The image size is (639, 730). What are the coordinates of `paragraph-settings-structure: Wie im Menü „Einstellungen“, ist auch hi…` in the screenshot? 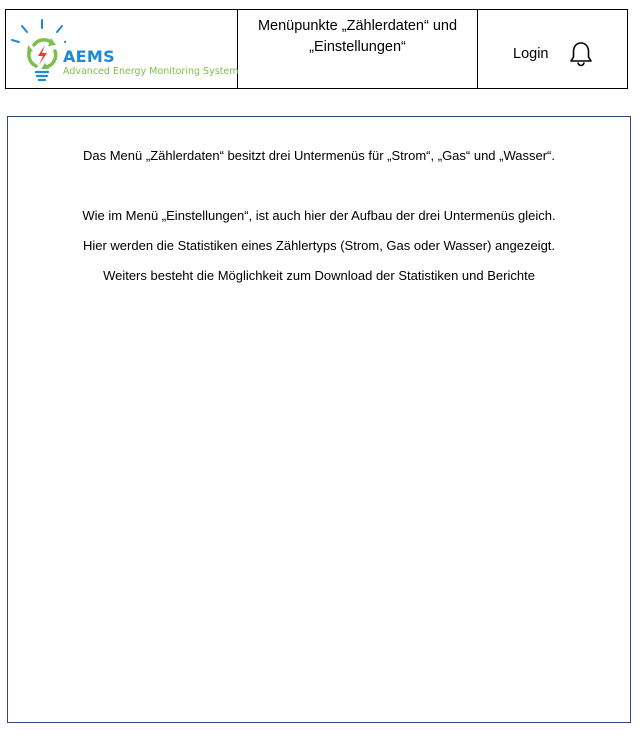 It's located at (319, 215).